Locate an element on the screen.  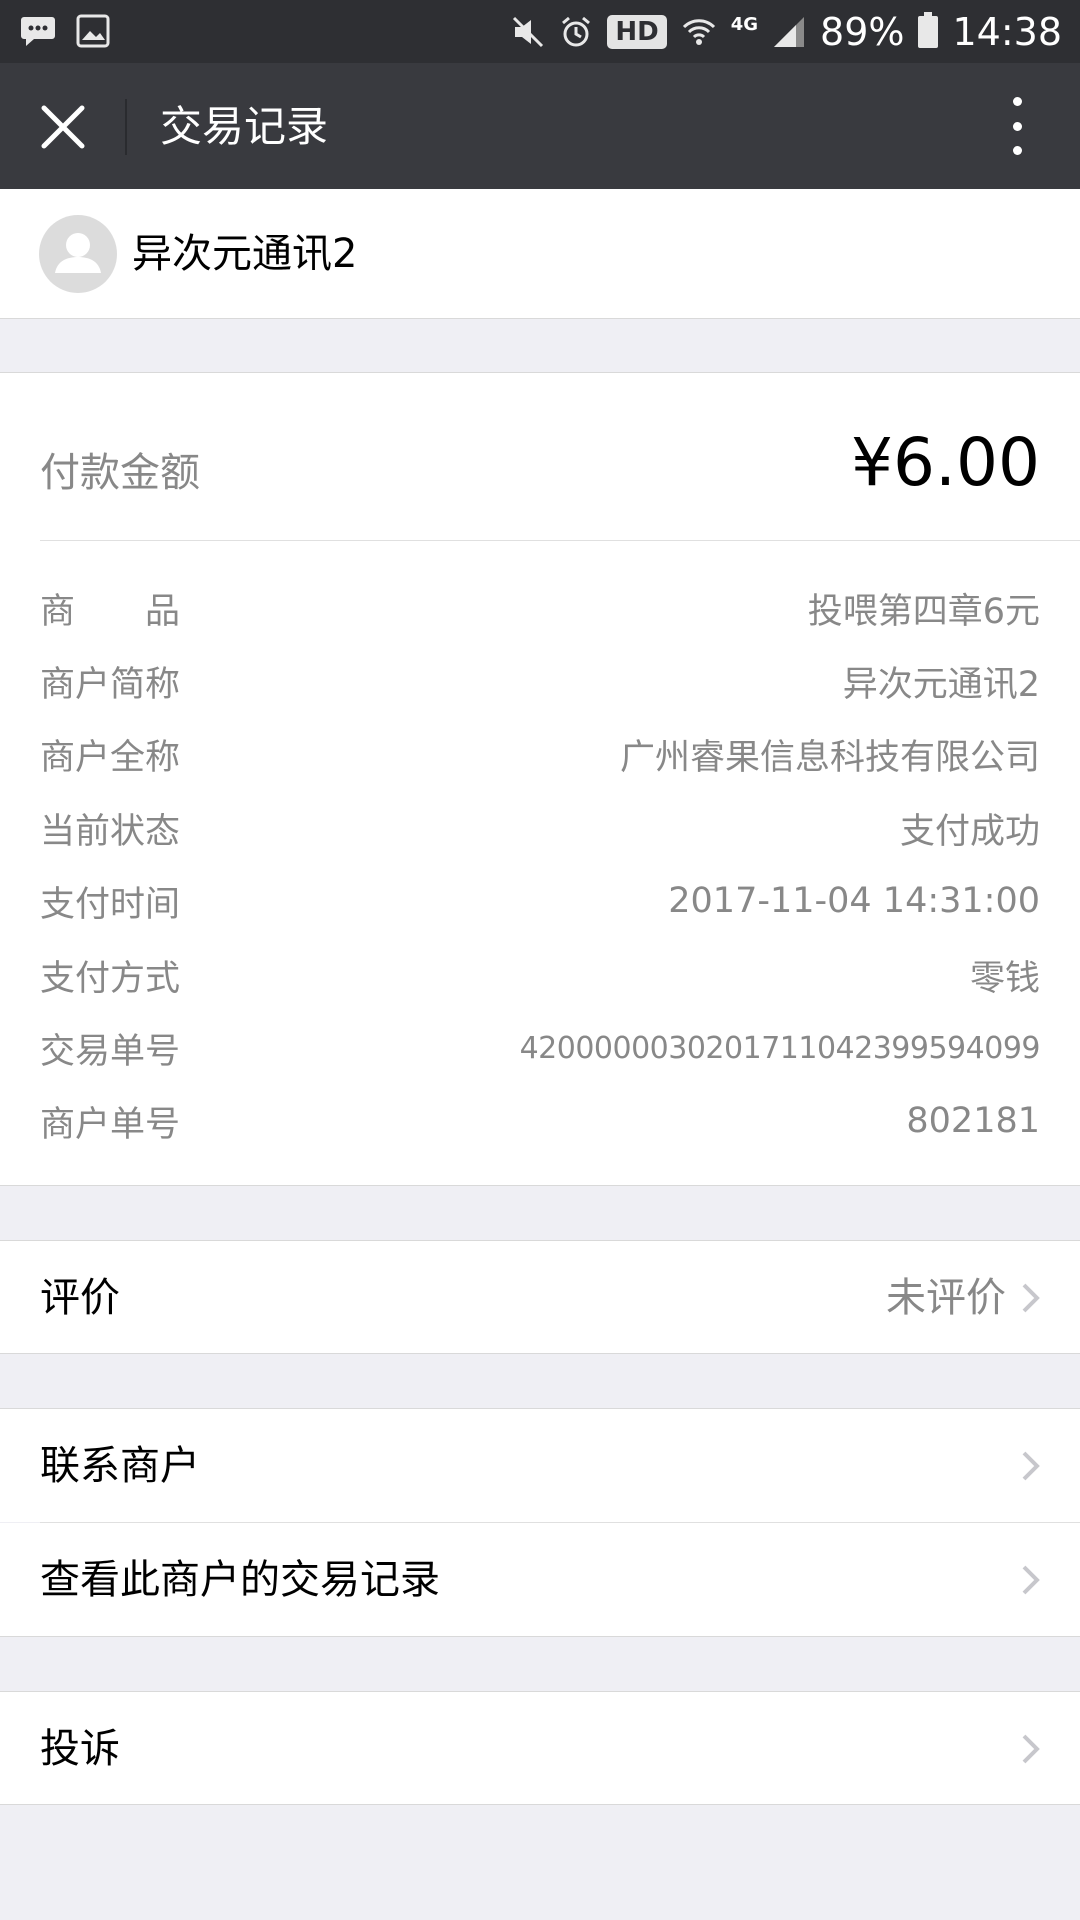
status-bar-system: HD 4G 89% 14:38 is located at coordinates (786, 31).